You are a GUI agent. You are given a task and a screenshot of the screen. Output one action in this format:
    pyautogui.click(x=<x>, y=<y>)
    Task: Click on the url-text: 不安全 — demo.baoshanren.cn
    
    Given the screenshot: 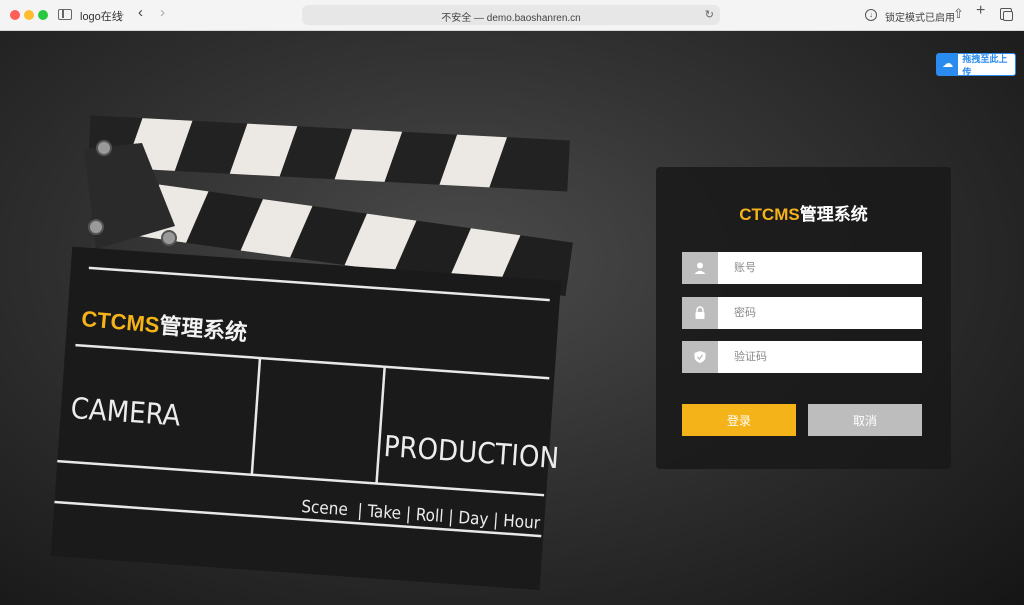 What is the action you would take?
    pyautogui.click(x=511, y=16)
    